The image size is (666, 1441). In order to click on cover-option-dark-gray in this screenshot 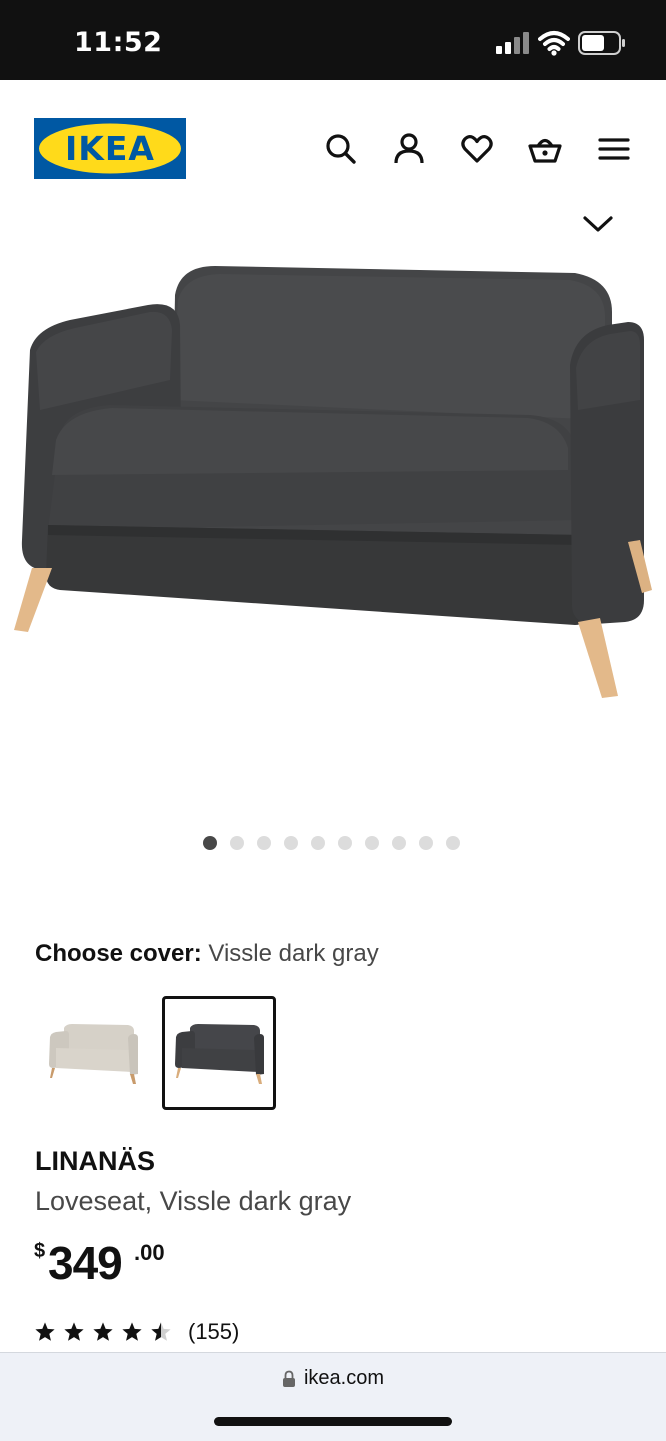, I will do `click(219, 1053)`.